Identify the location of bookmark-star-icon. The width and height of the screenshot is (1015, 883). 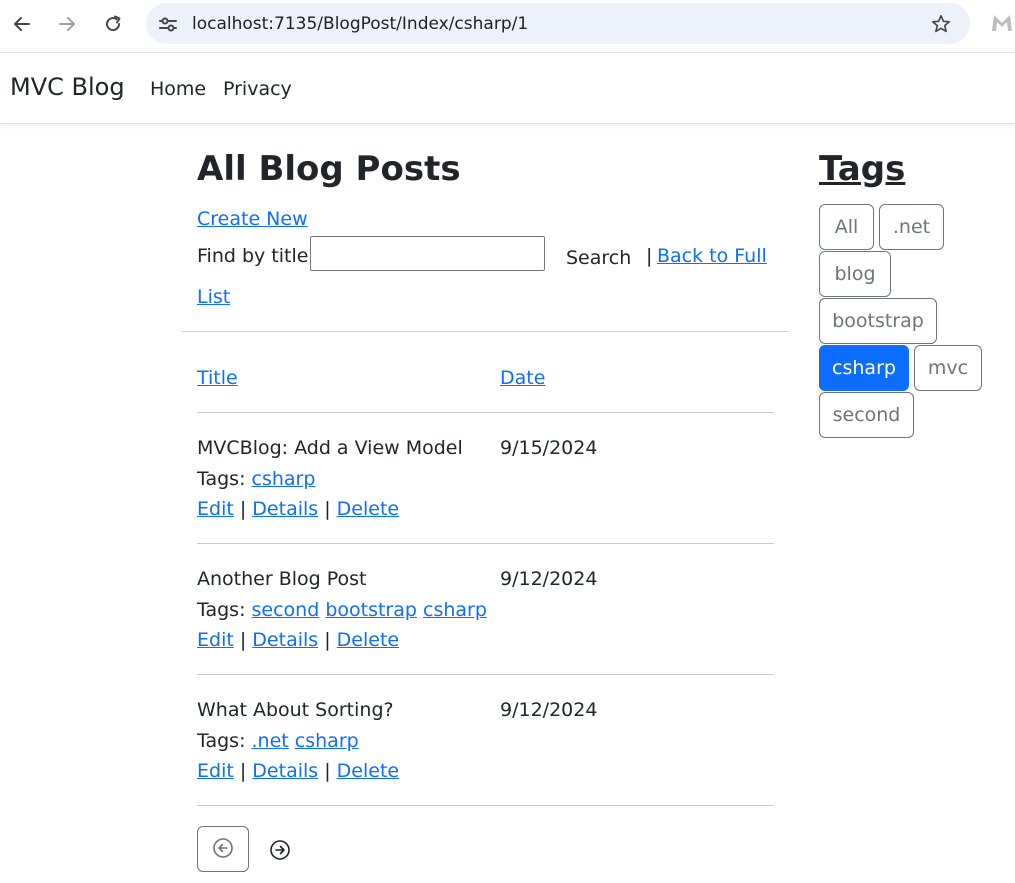
(941, 26).